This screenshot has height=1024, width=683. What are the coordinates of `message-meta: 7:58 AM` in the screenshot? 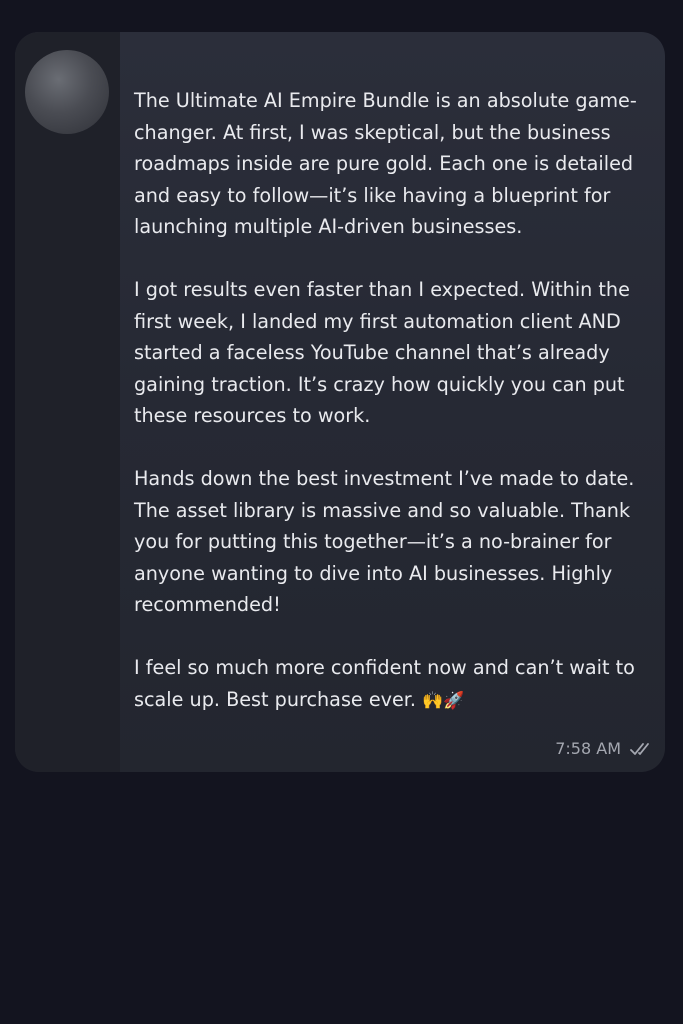 It's located at (605, 748).